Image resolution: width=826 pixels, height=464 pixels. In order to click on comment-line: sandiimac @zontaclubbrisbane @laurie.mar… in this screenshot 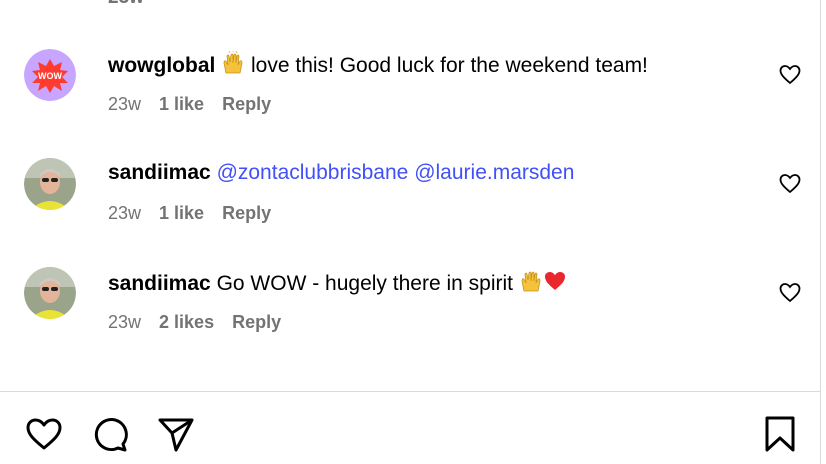, I will do `click(341, 173)`.